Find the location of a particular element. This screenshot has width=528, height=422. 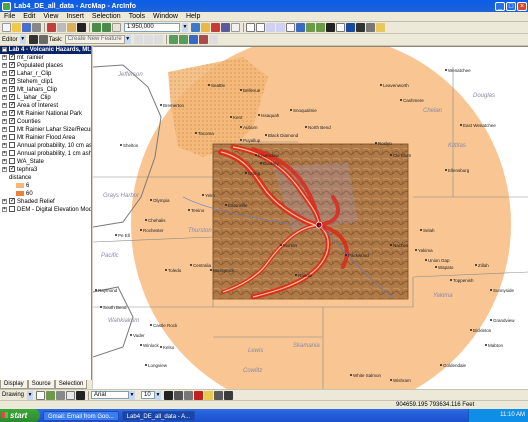

minimize-button: _ is located at coordinates (500, 6).